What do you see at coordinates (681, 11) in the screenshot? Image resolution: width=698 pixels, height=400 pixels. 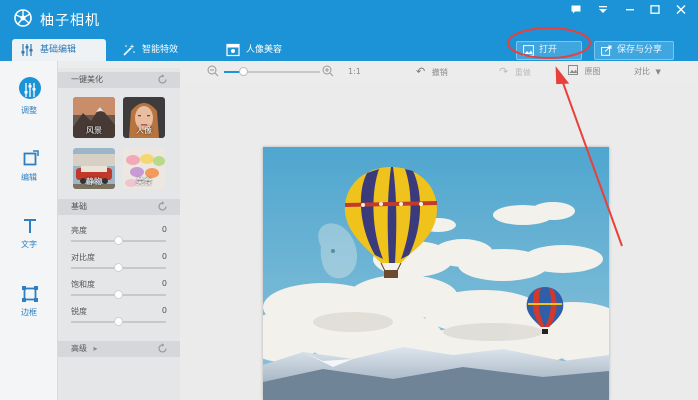 I see `close-icon` at bounding box center [681, 11].